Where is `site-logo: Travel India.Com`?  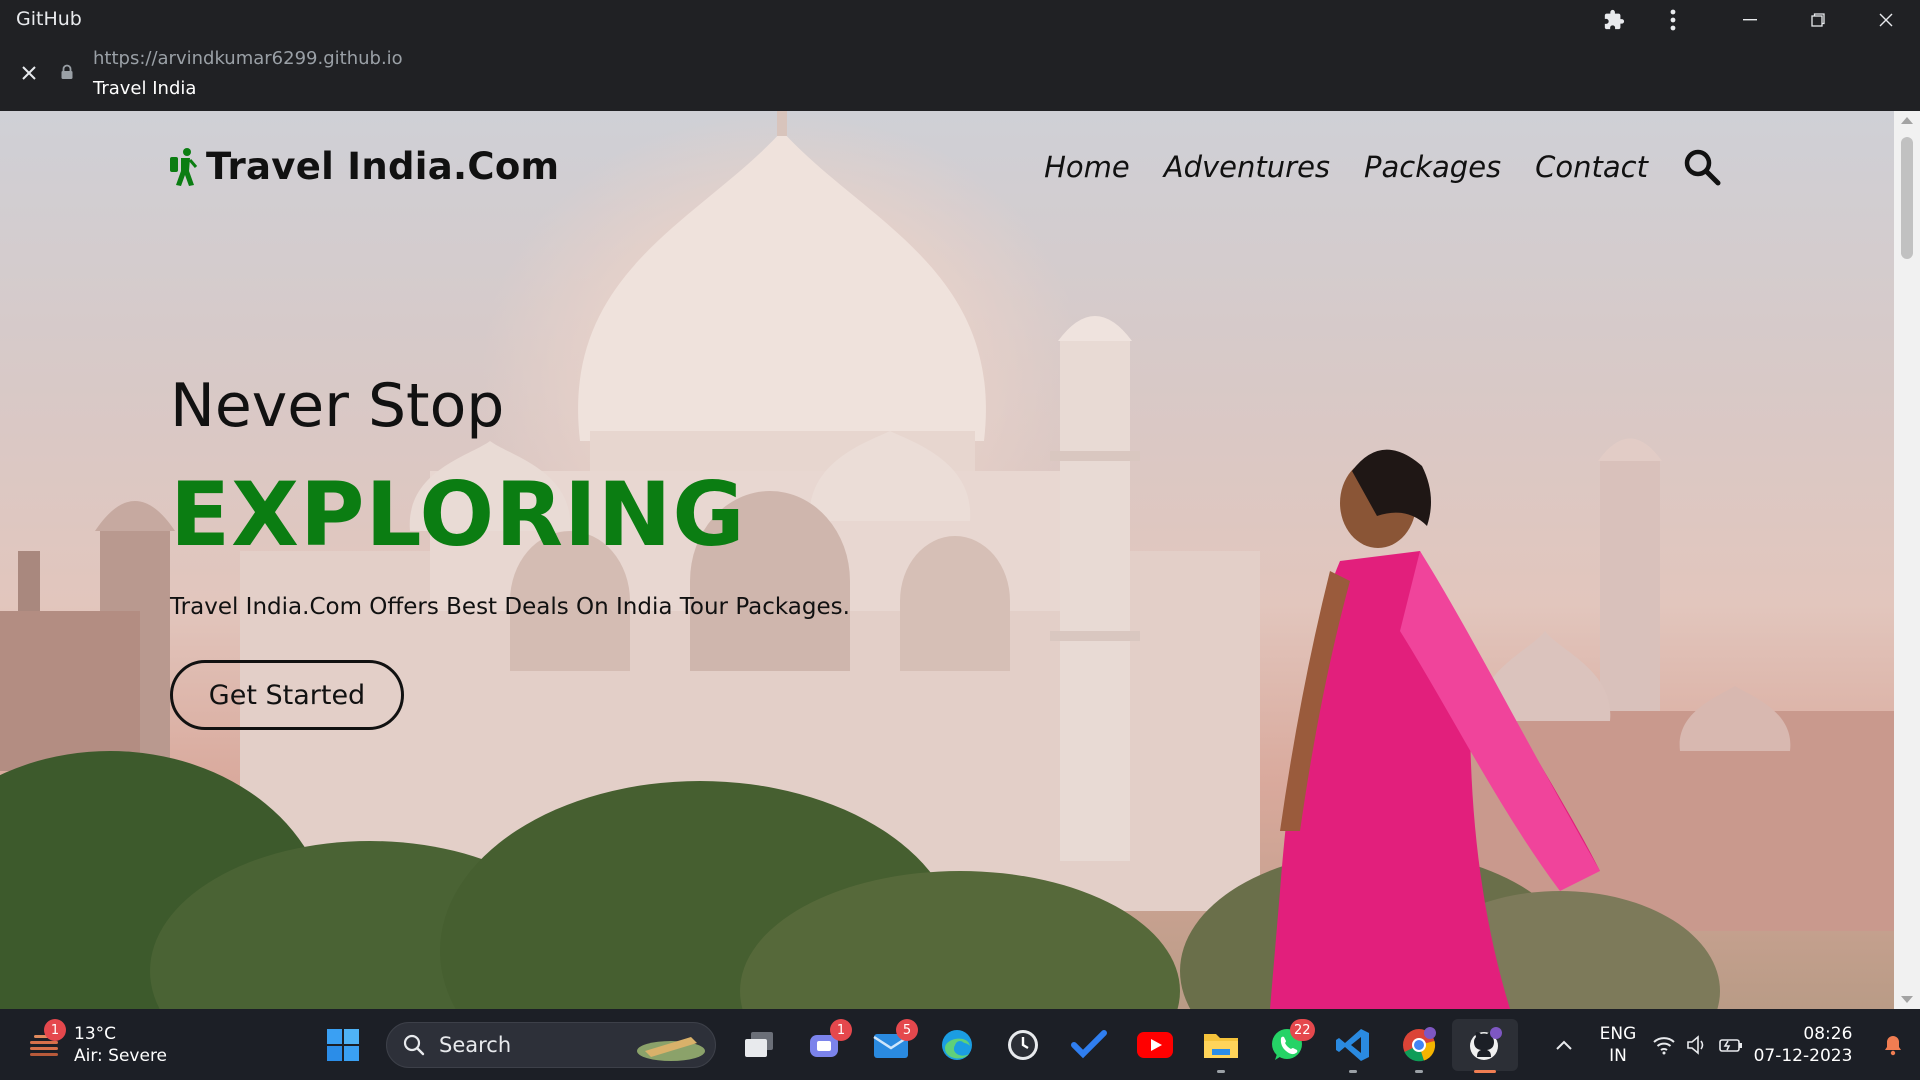
site-logo: Travel India.Com is located at coordinates (363, 166).